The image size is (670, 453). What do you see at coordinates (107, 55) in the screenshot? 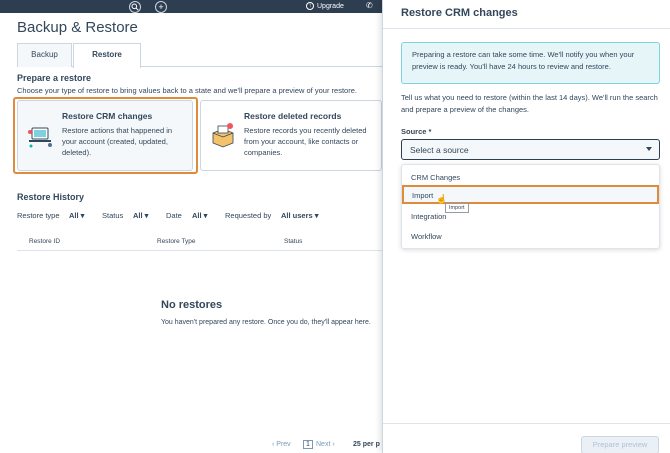
I see `tab-restore: Restore` at bounding box center [107, 55].